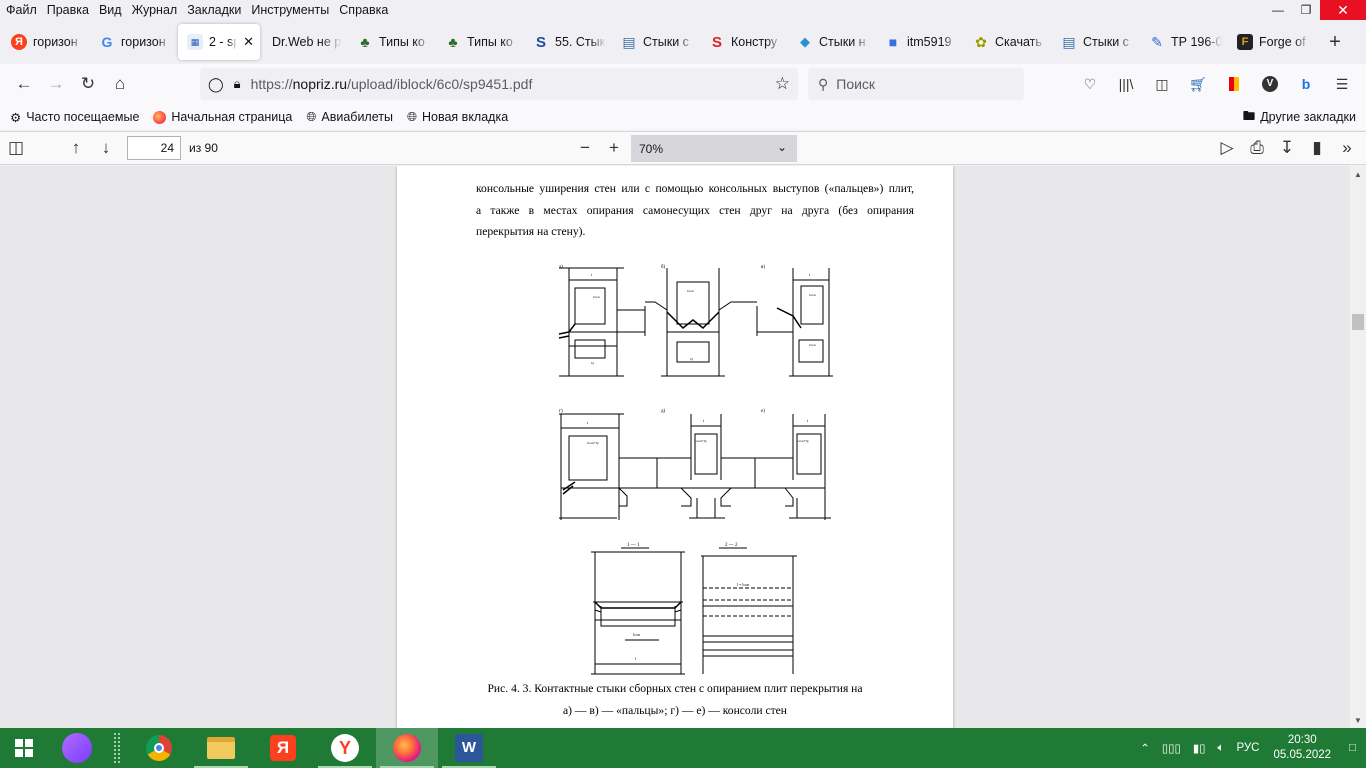  I want to click on tab-2-active: ▦ 2 - sp9451.pdf ✕, so click(219, 42).